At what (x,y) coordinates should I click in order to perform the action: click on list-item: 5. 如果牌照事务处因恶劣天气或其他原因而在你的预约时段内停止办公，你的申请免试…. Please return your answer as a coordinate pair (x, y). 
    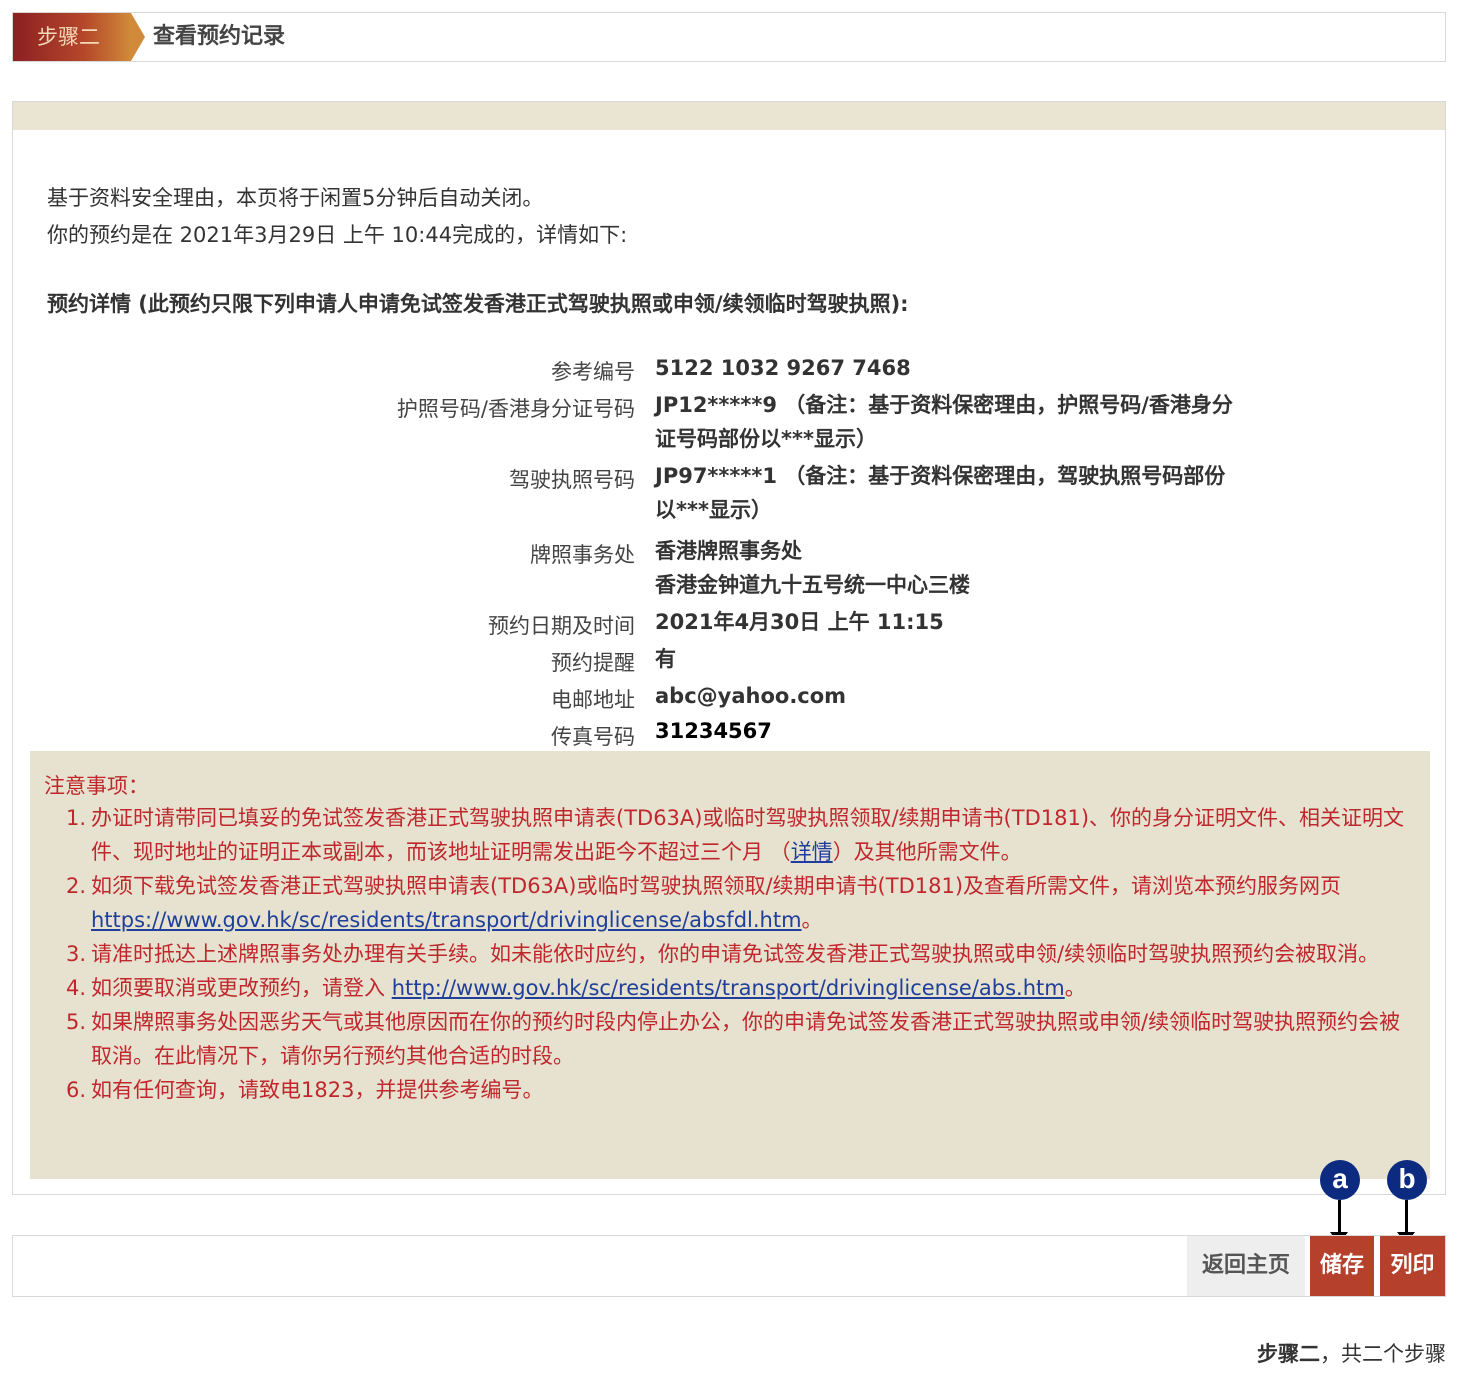
    Looking at the image, I should click on (741, 1039).